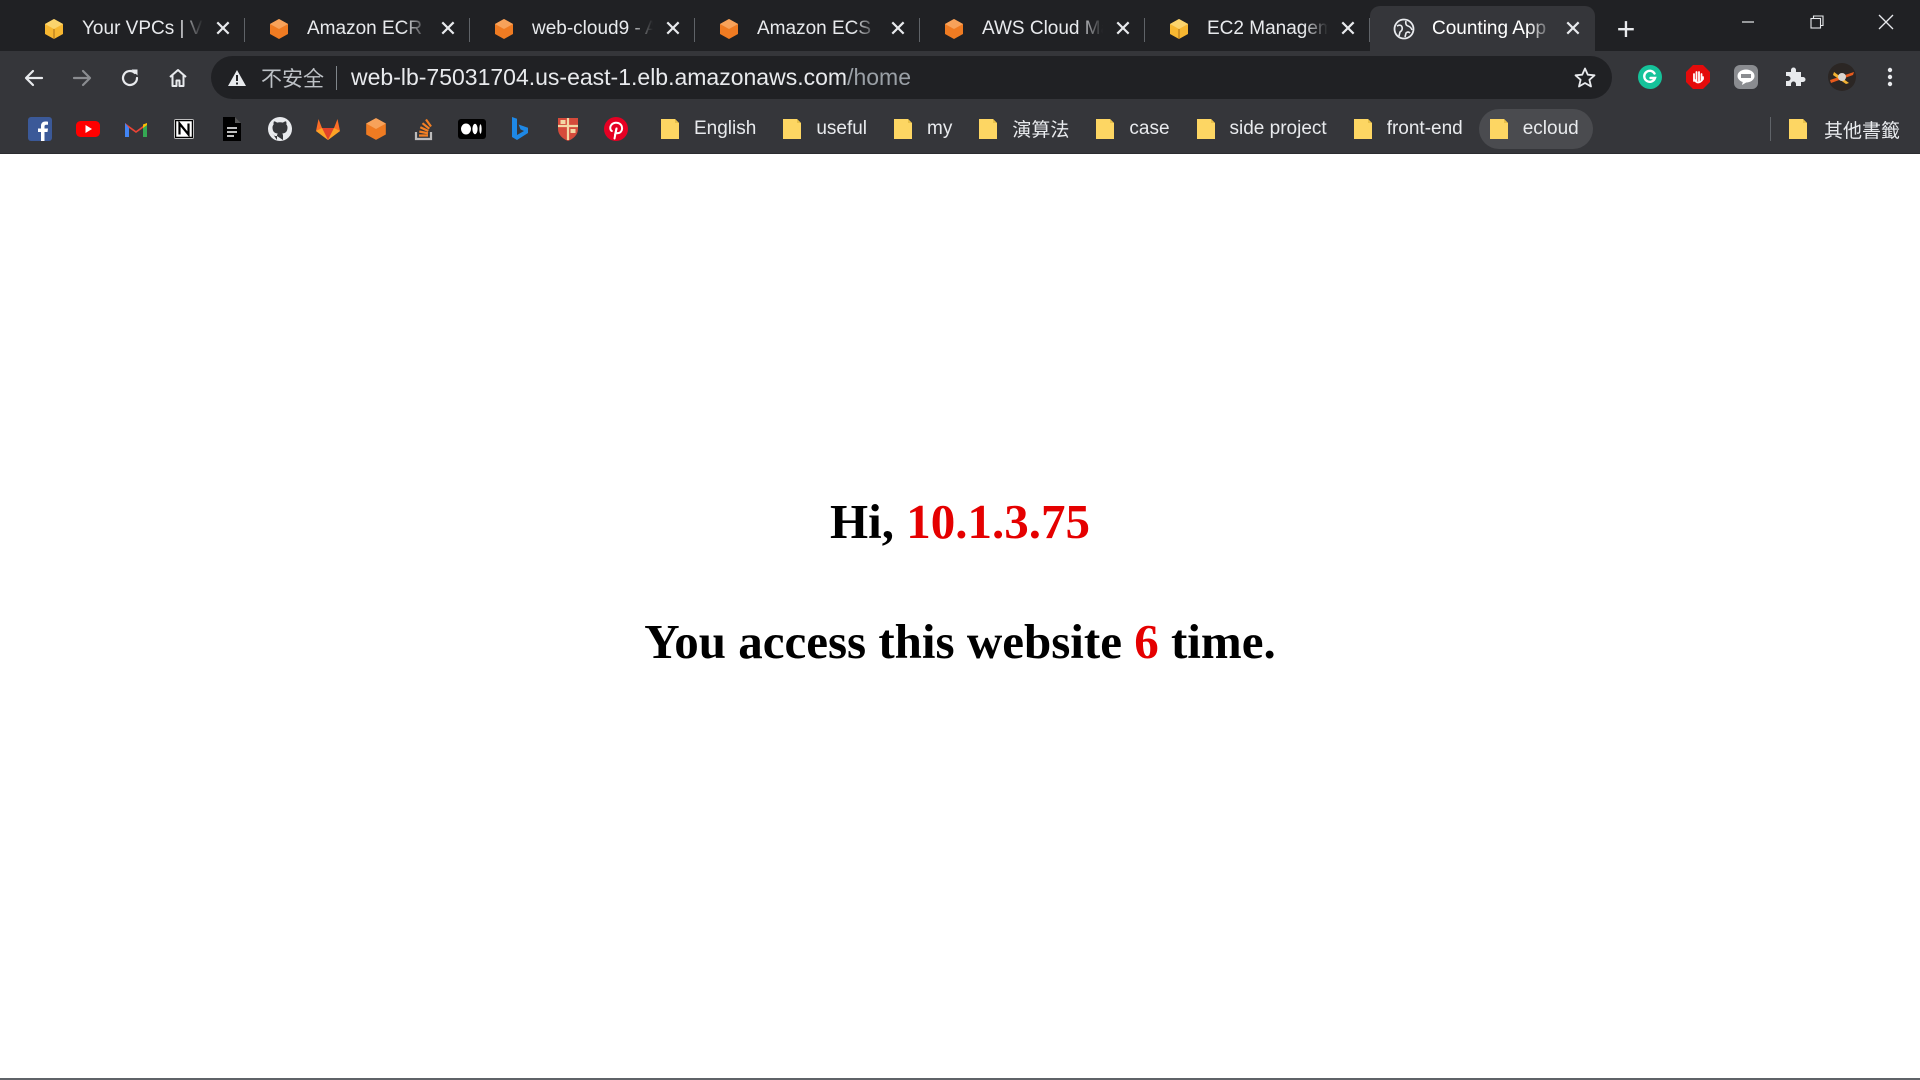 This screenshot has height=1080, width=1920. What do you see at coordinates (1410, 129) in the screenshot?
I see `bookmark-folder-front-end: front-end` at bounding box center [1410, 129].